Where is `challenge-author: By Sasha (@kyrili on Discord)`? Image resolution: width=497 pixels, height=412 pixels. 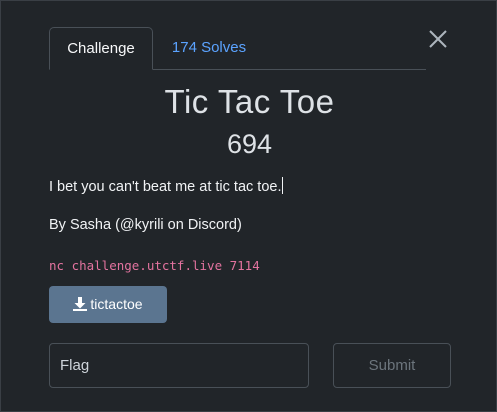
challenge-author: By Sasha (@kyrili on Discord) is located at coordinates (145, 225).